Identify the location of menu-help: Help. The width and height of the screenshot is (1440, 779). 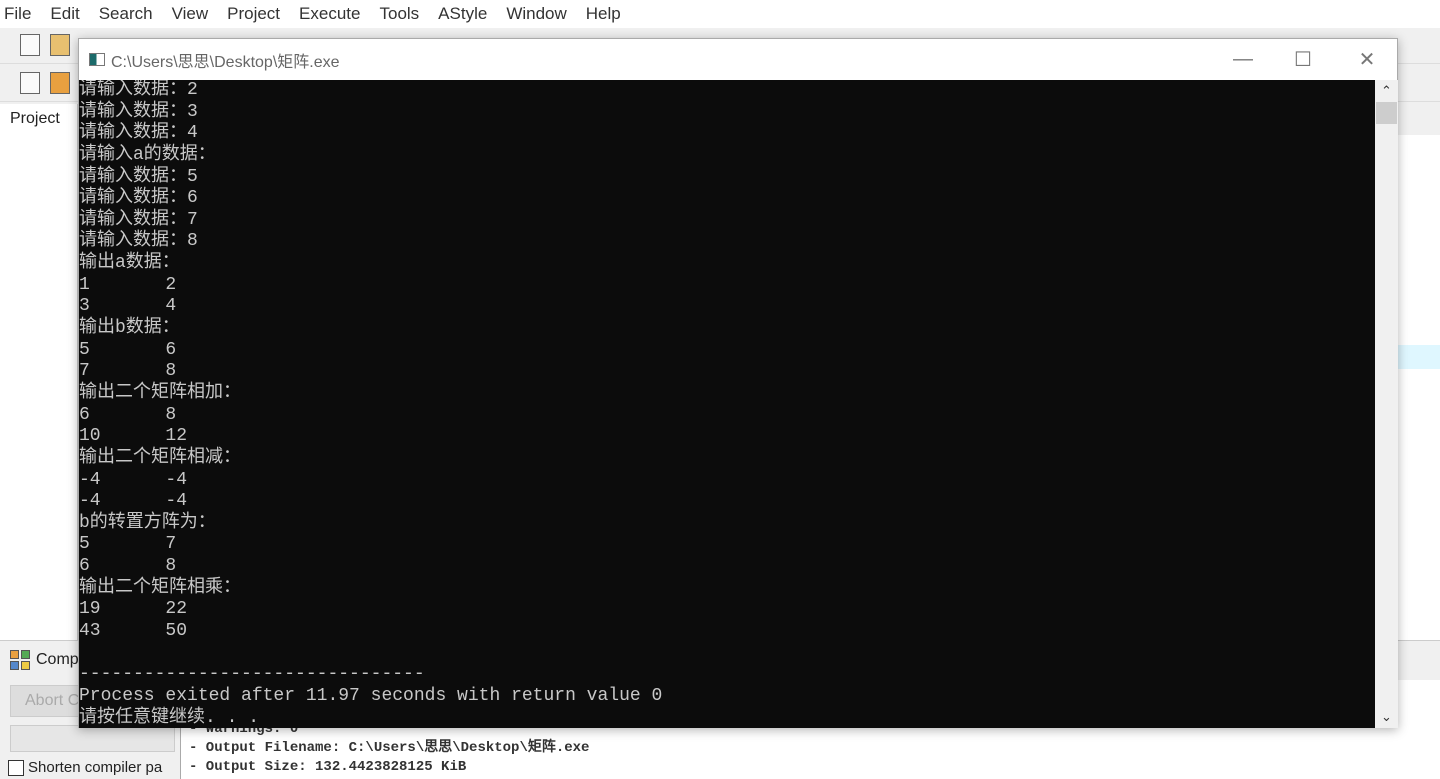
(603, 14).